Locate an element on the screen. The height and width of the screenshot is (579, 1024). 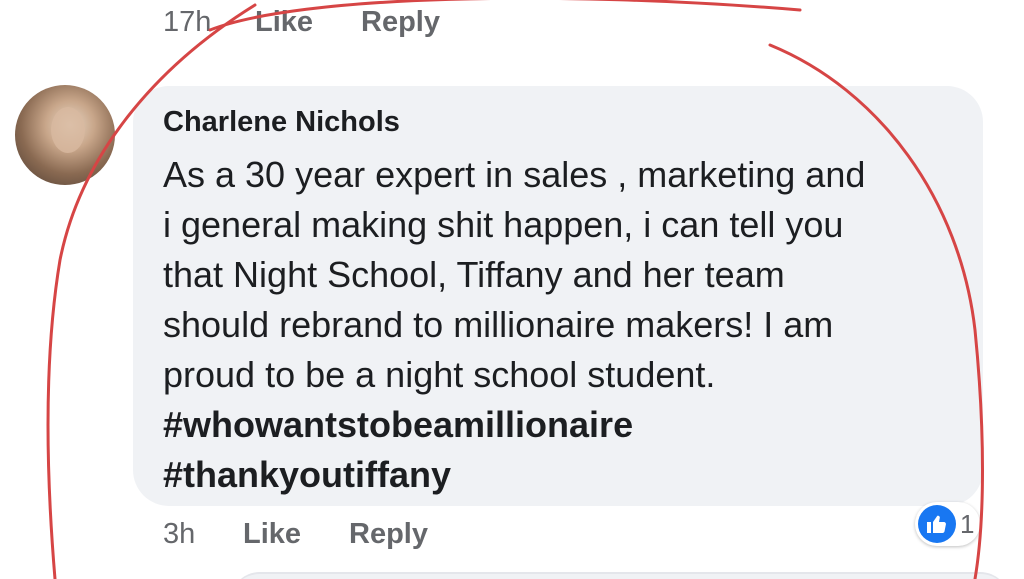
reaction-summary: 1 is located at coordinates (948, 524).